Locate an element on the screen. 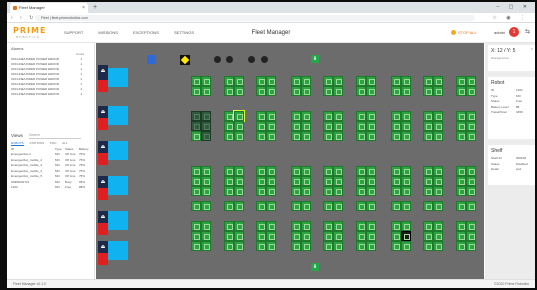 Image resolution: width=537 pixels, height=290 pixels. charger-icon is located at coordinates (264, 59).